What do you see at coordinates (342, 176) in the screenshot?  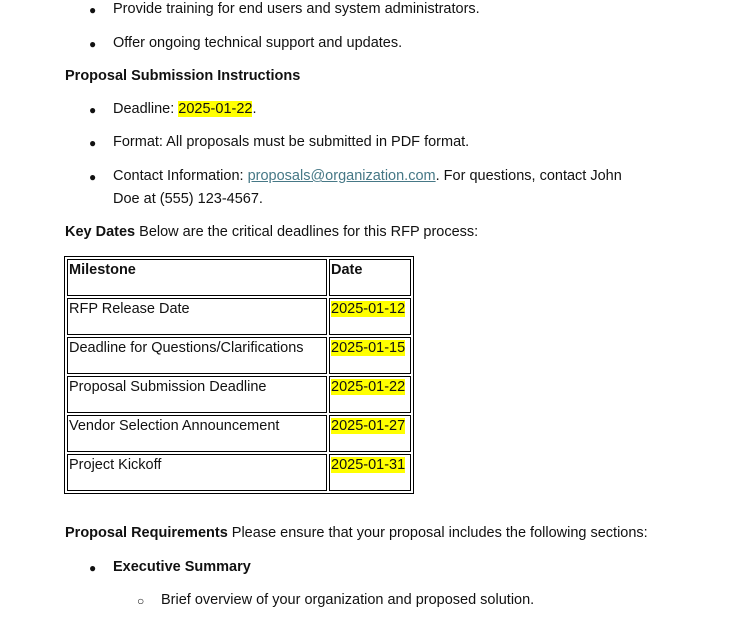 I see `email-link: proposals@organization.com` at bounding box center [342, 176].